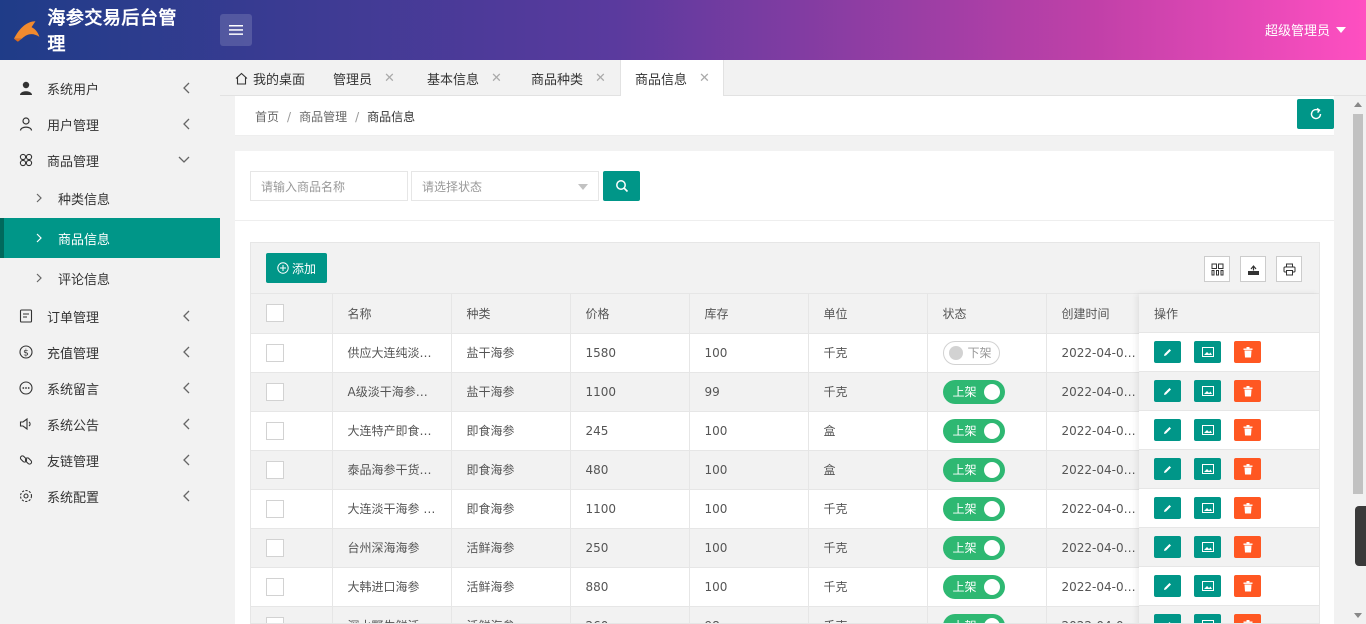  What do you see at coordinates (329, 186) in the screenshot?
I see `product-name-input: 请输入商品名称` at bounding box center [329, 186].